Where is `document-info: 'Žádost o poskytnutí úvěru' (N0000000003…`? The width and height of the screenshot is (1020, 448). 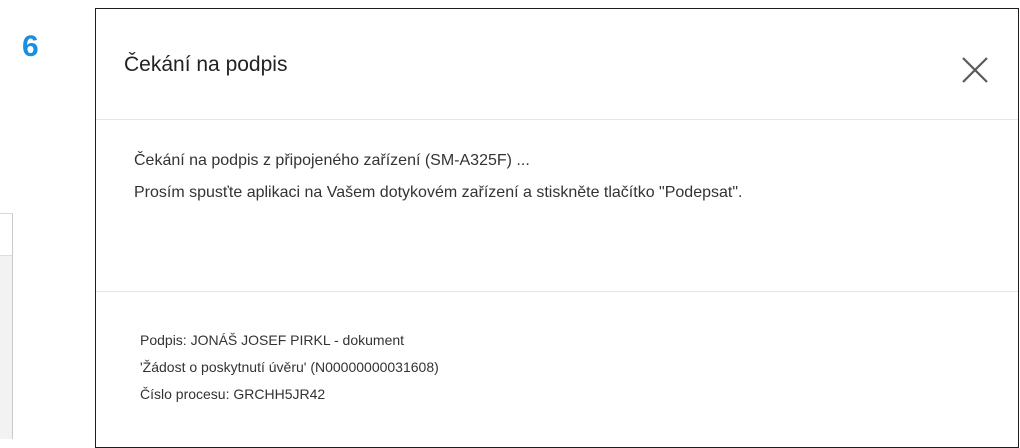
document-info: 'Žádost o poskytnutí úvěru' (N0000000003… is located at coordinates (289, 367).